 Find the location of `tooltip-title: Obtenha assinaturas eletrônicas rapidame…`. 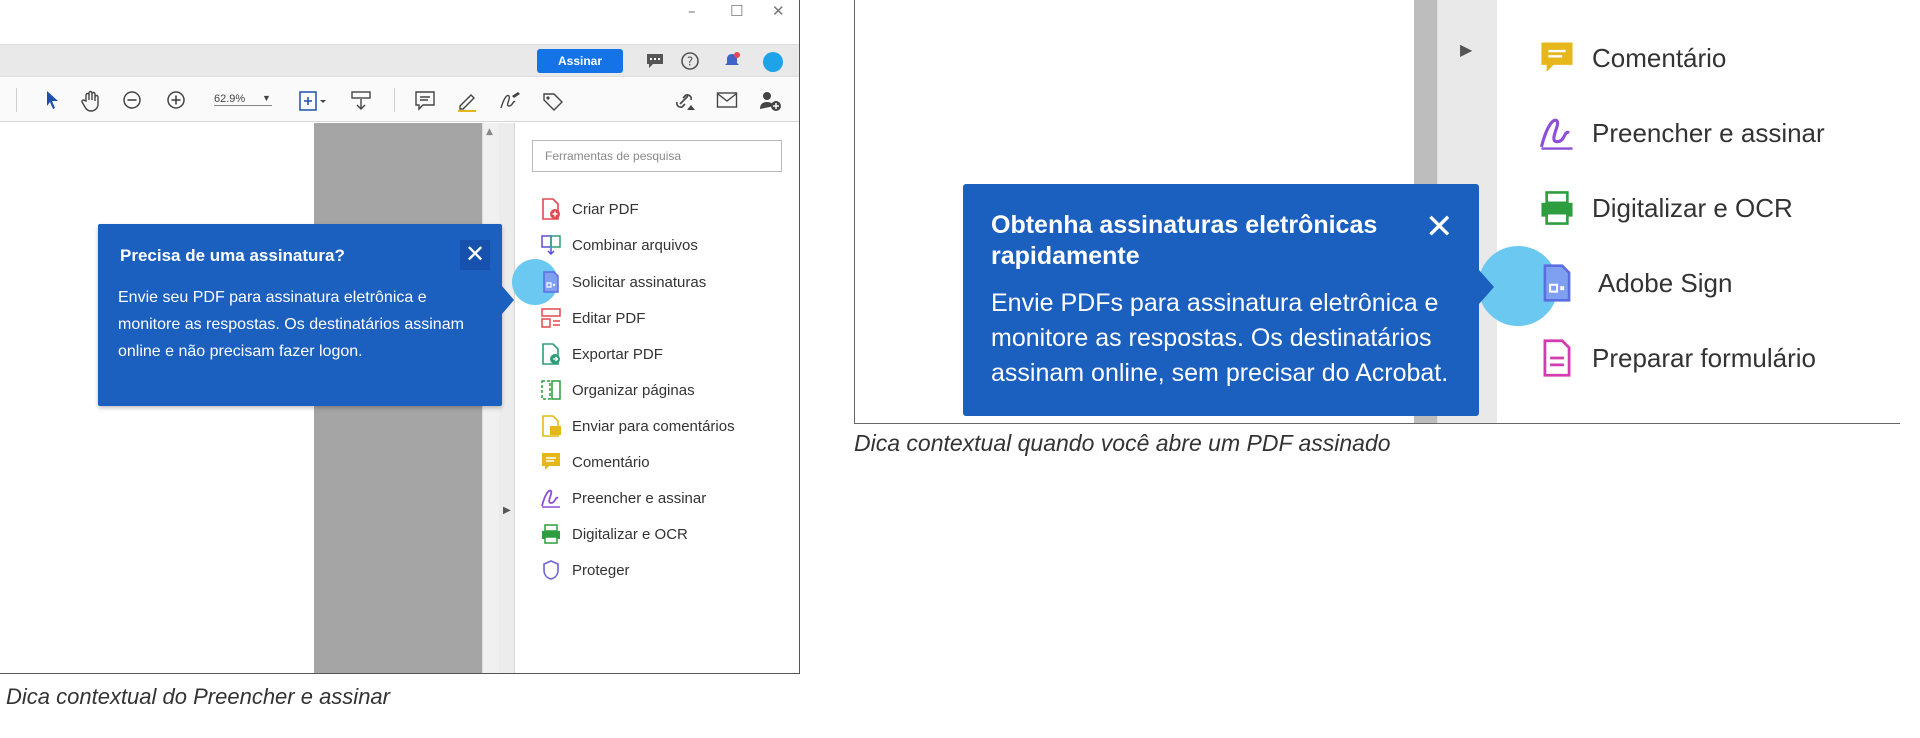

tooltip-title: Obtenha assinaturas eletrônicas rapidame… is located at coordinates (1184, 240).